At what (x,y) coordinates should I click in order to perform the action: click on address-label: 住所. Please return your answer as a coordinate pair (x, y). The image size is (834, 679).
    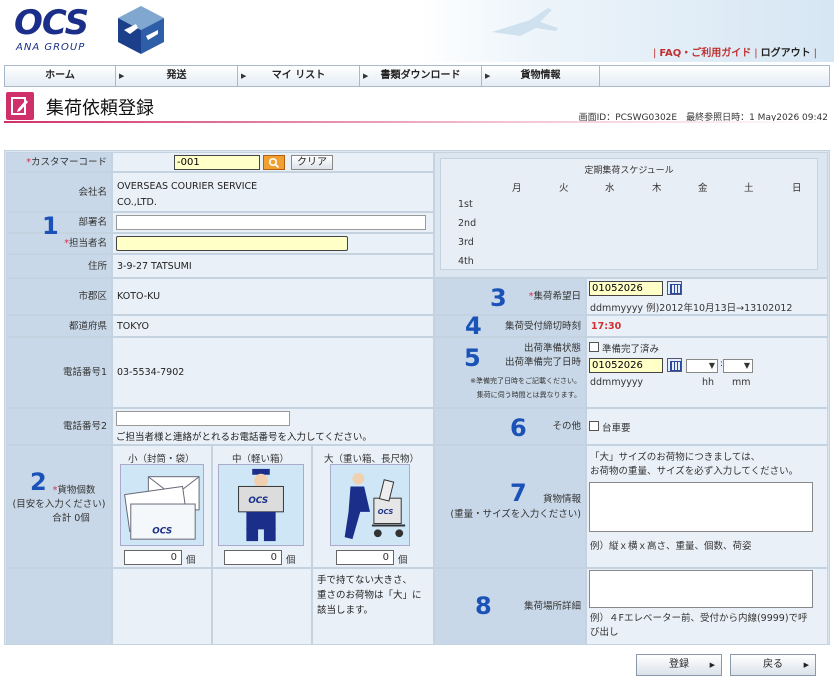
    Looking at the image, I should click on (59, 266).